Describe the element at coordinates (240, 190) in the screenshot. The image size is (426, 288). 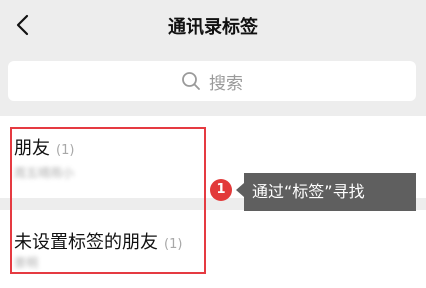
I see `tooltip-arrow` at that location.